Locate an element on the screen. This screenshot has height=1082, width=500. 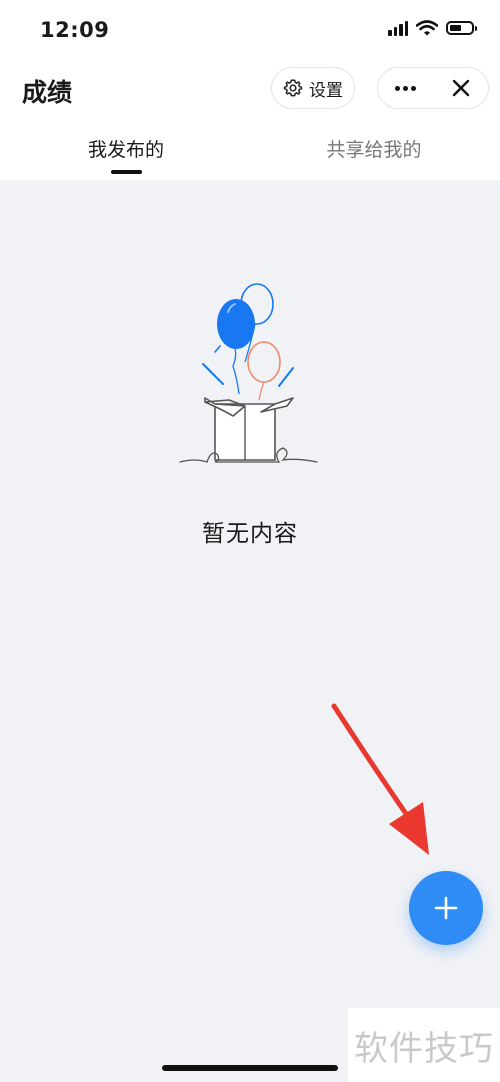
plus-icon is located at coordinates (446, 908).